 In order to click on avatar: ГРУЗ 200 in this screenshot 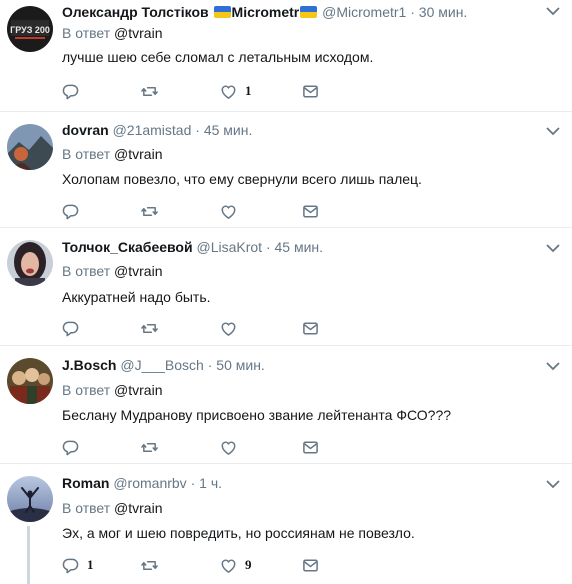, I will do `click(30, 29)`.